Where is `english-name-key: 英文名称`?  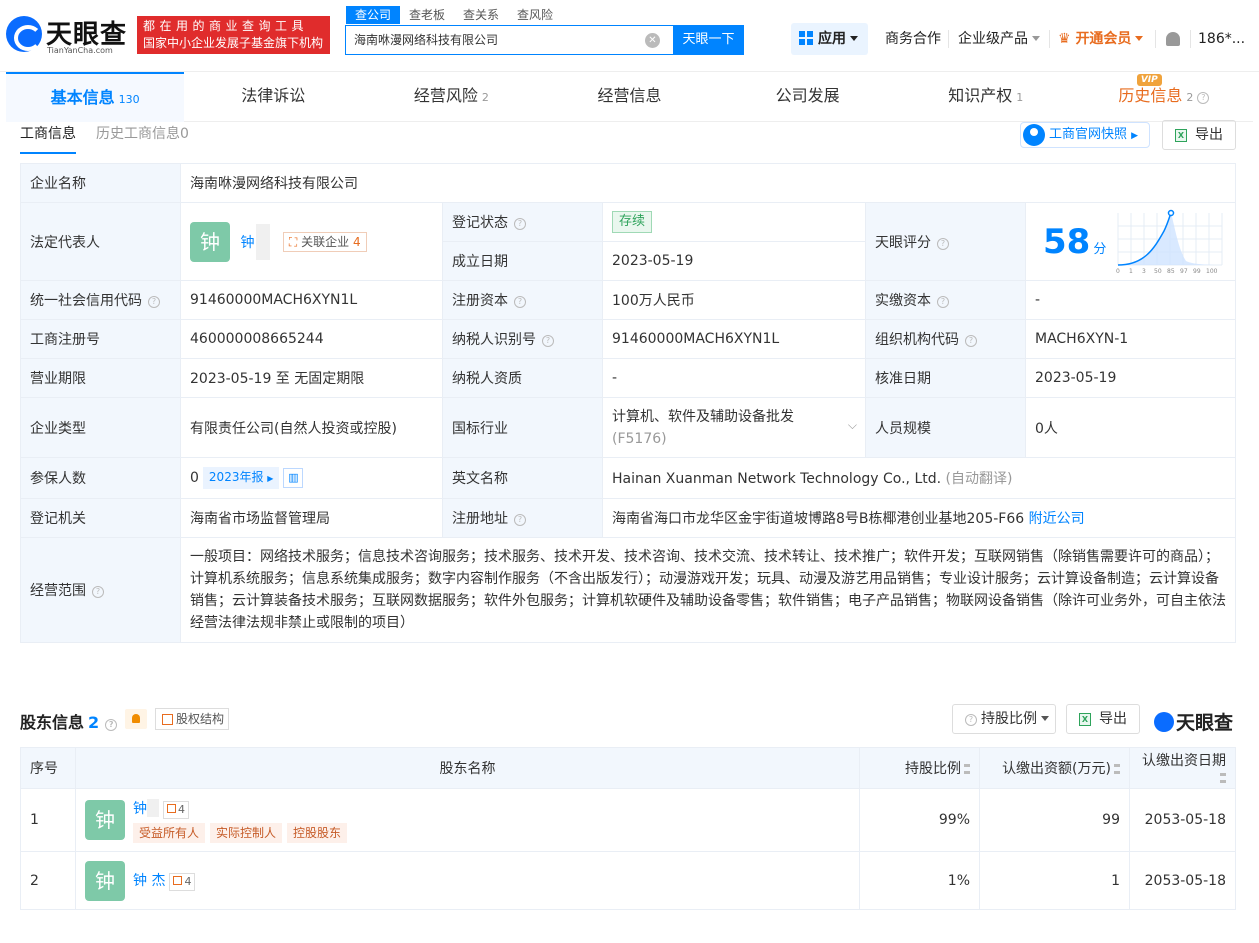
english-name-key: 英文名称 is located at coordinates (522, 478).